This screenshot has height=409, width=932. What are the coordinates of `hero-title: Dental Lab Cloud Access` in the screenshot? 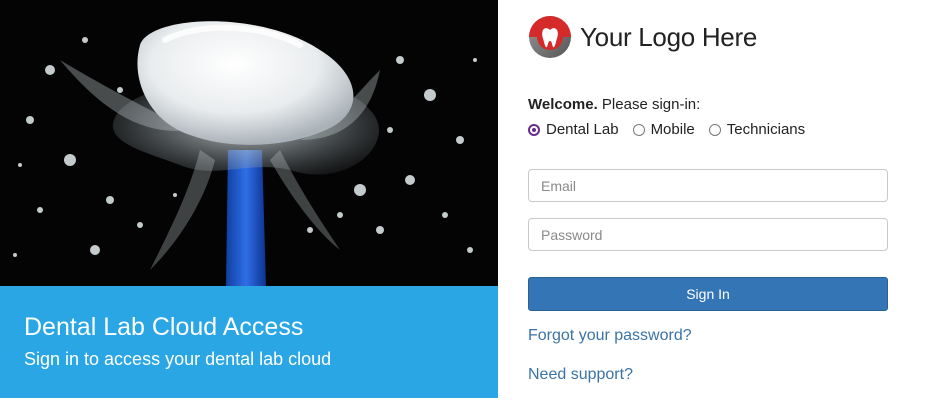 It's located at (164, 327).